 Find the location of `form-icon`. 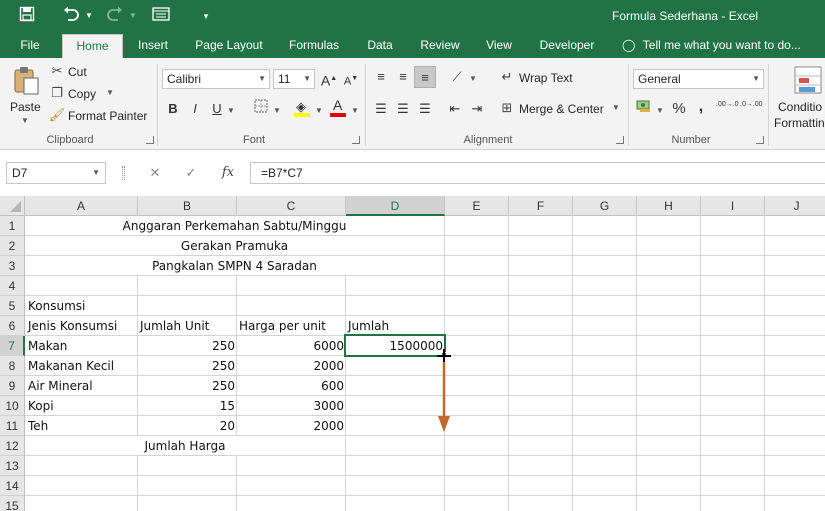

form-icon is located at coordinates (161, 16).